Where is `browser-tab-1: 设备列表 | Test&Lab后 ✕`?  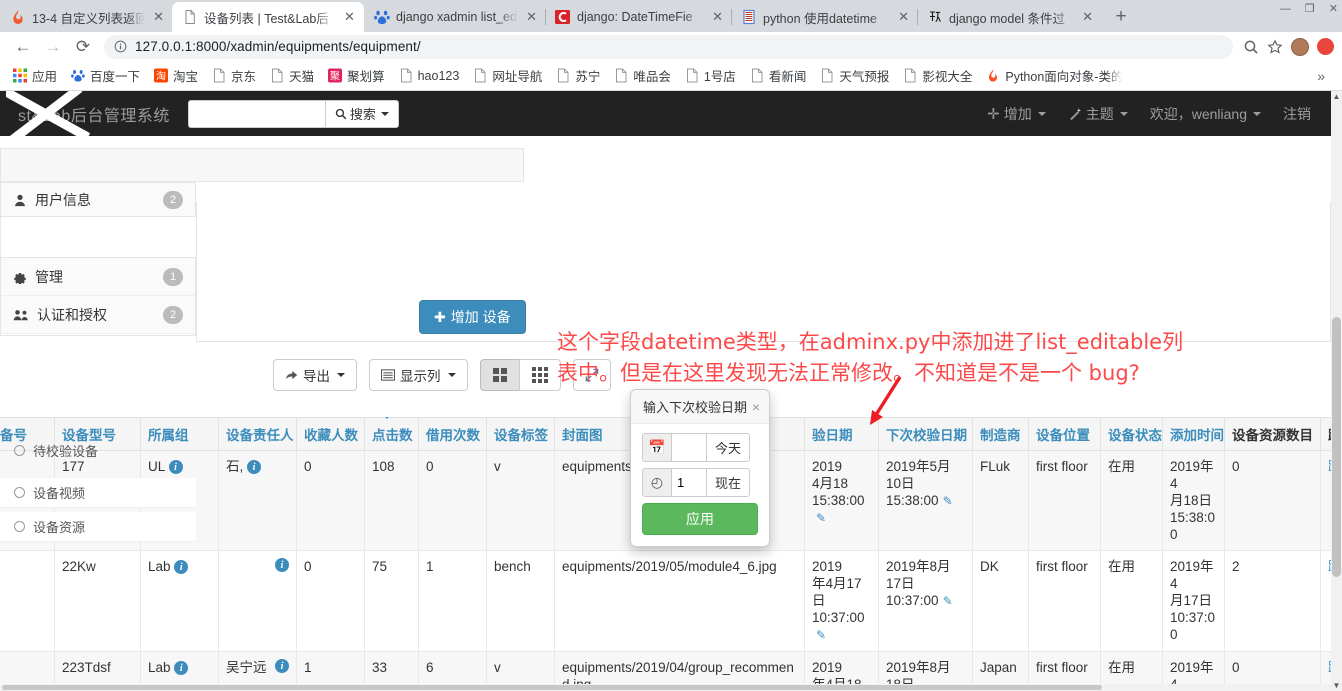 browser-tab-1: 设备列表 | Test&Lab后 ✕ is located at coordinates (268, 17).